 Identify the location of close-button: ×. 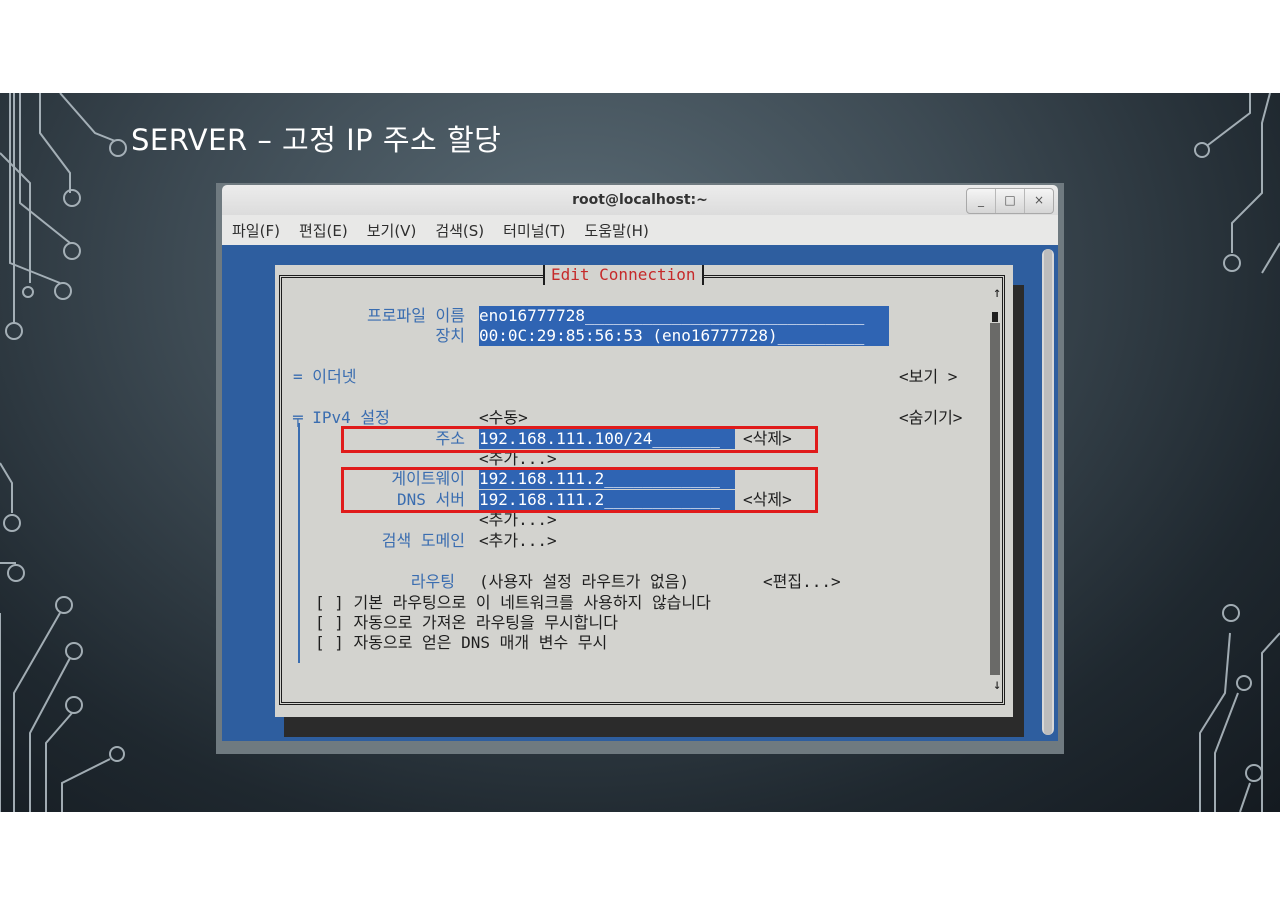
(1039, 201).